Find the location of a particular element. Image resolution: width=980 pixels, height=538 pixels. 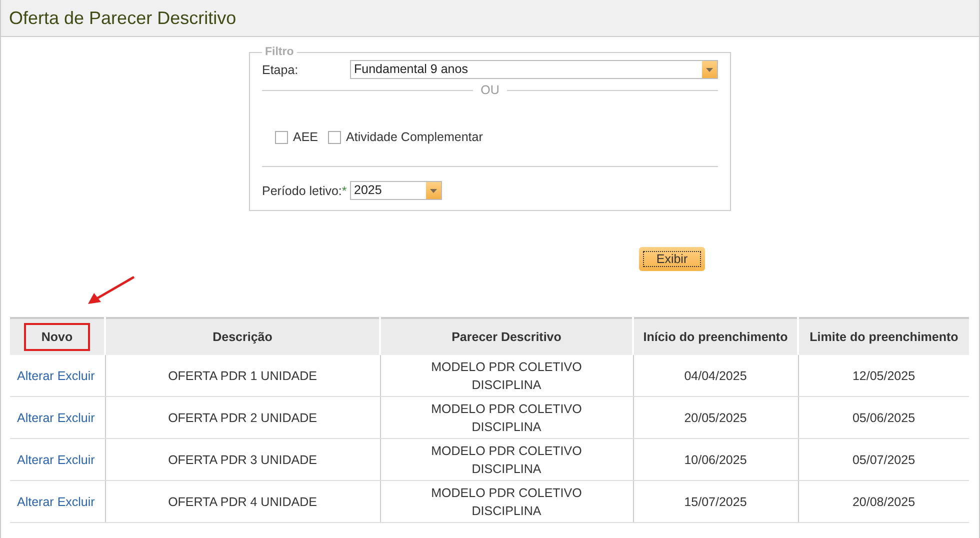

checkbox-label: AEE is located at coordinates (305, 137).